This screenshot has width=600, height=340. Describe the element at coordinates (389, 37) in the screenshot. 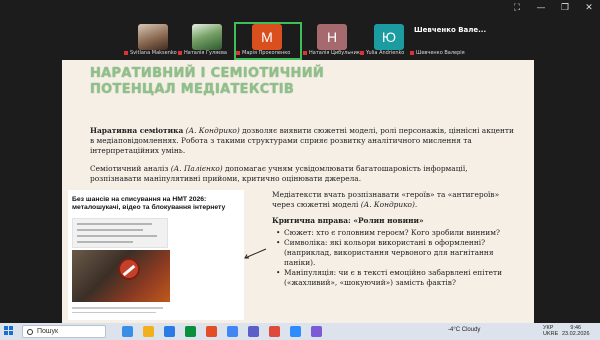

I see `participant-avatar: Ю` at that location.